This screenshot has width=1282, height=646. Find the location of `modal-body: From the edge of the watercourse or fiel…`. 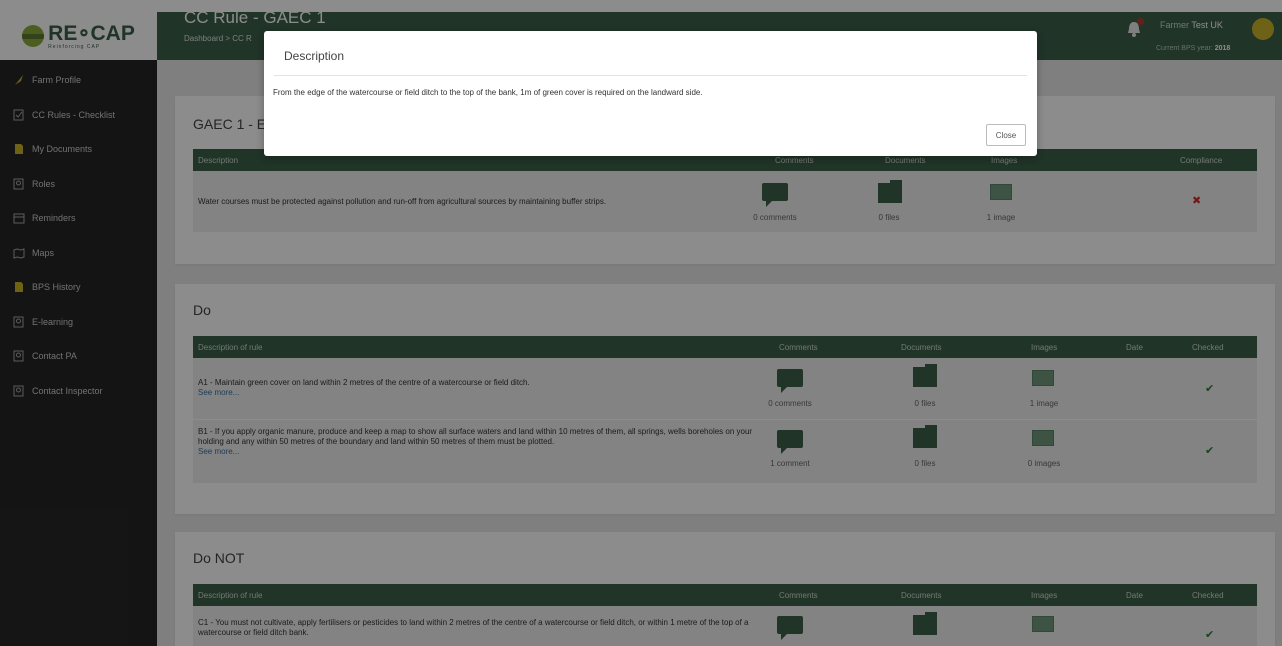

modal-body: From the edge of the watercourse or fiel… is located at coordinates (488, 92).